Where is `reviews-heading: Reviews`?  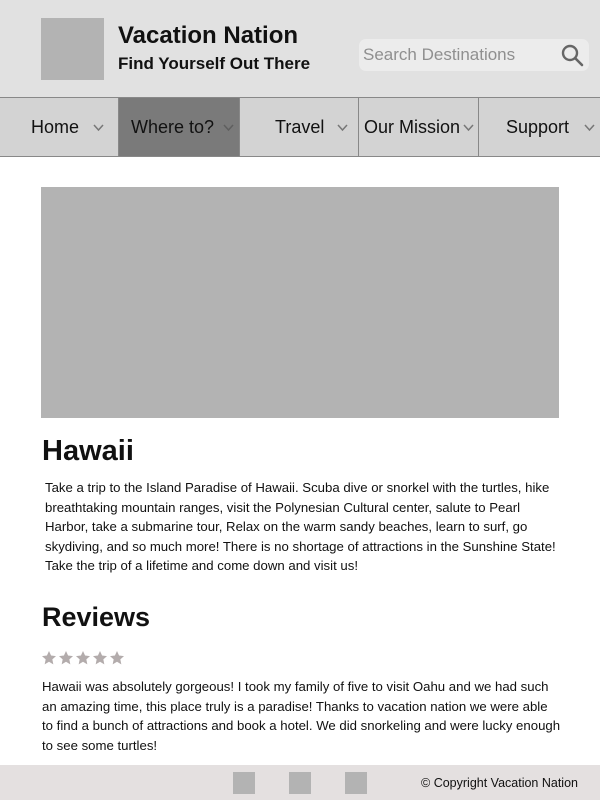
reviews-heading: Reviews is located at coordinates (96, 617).